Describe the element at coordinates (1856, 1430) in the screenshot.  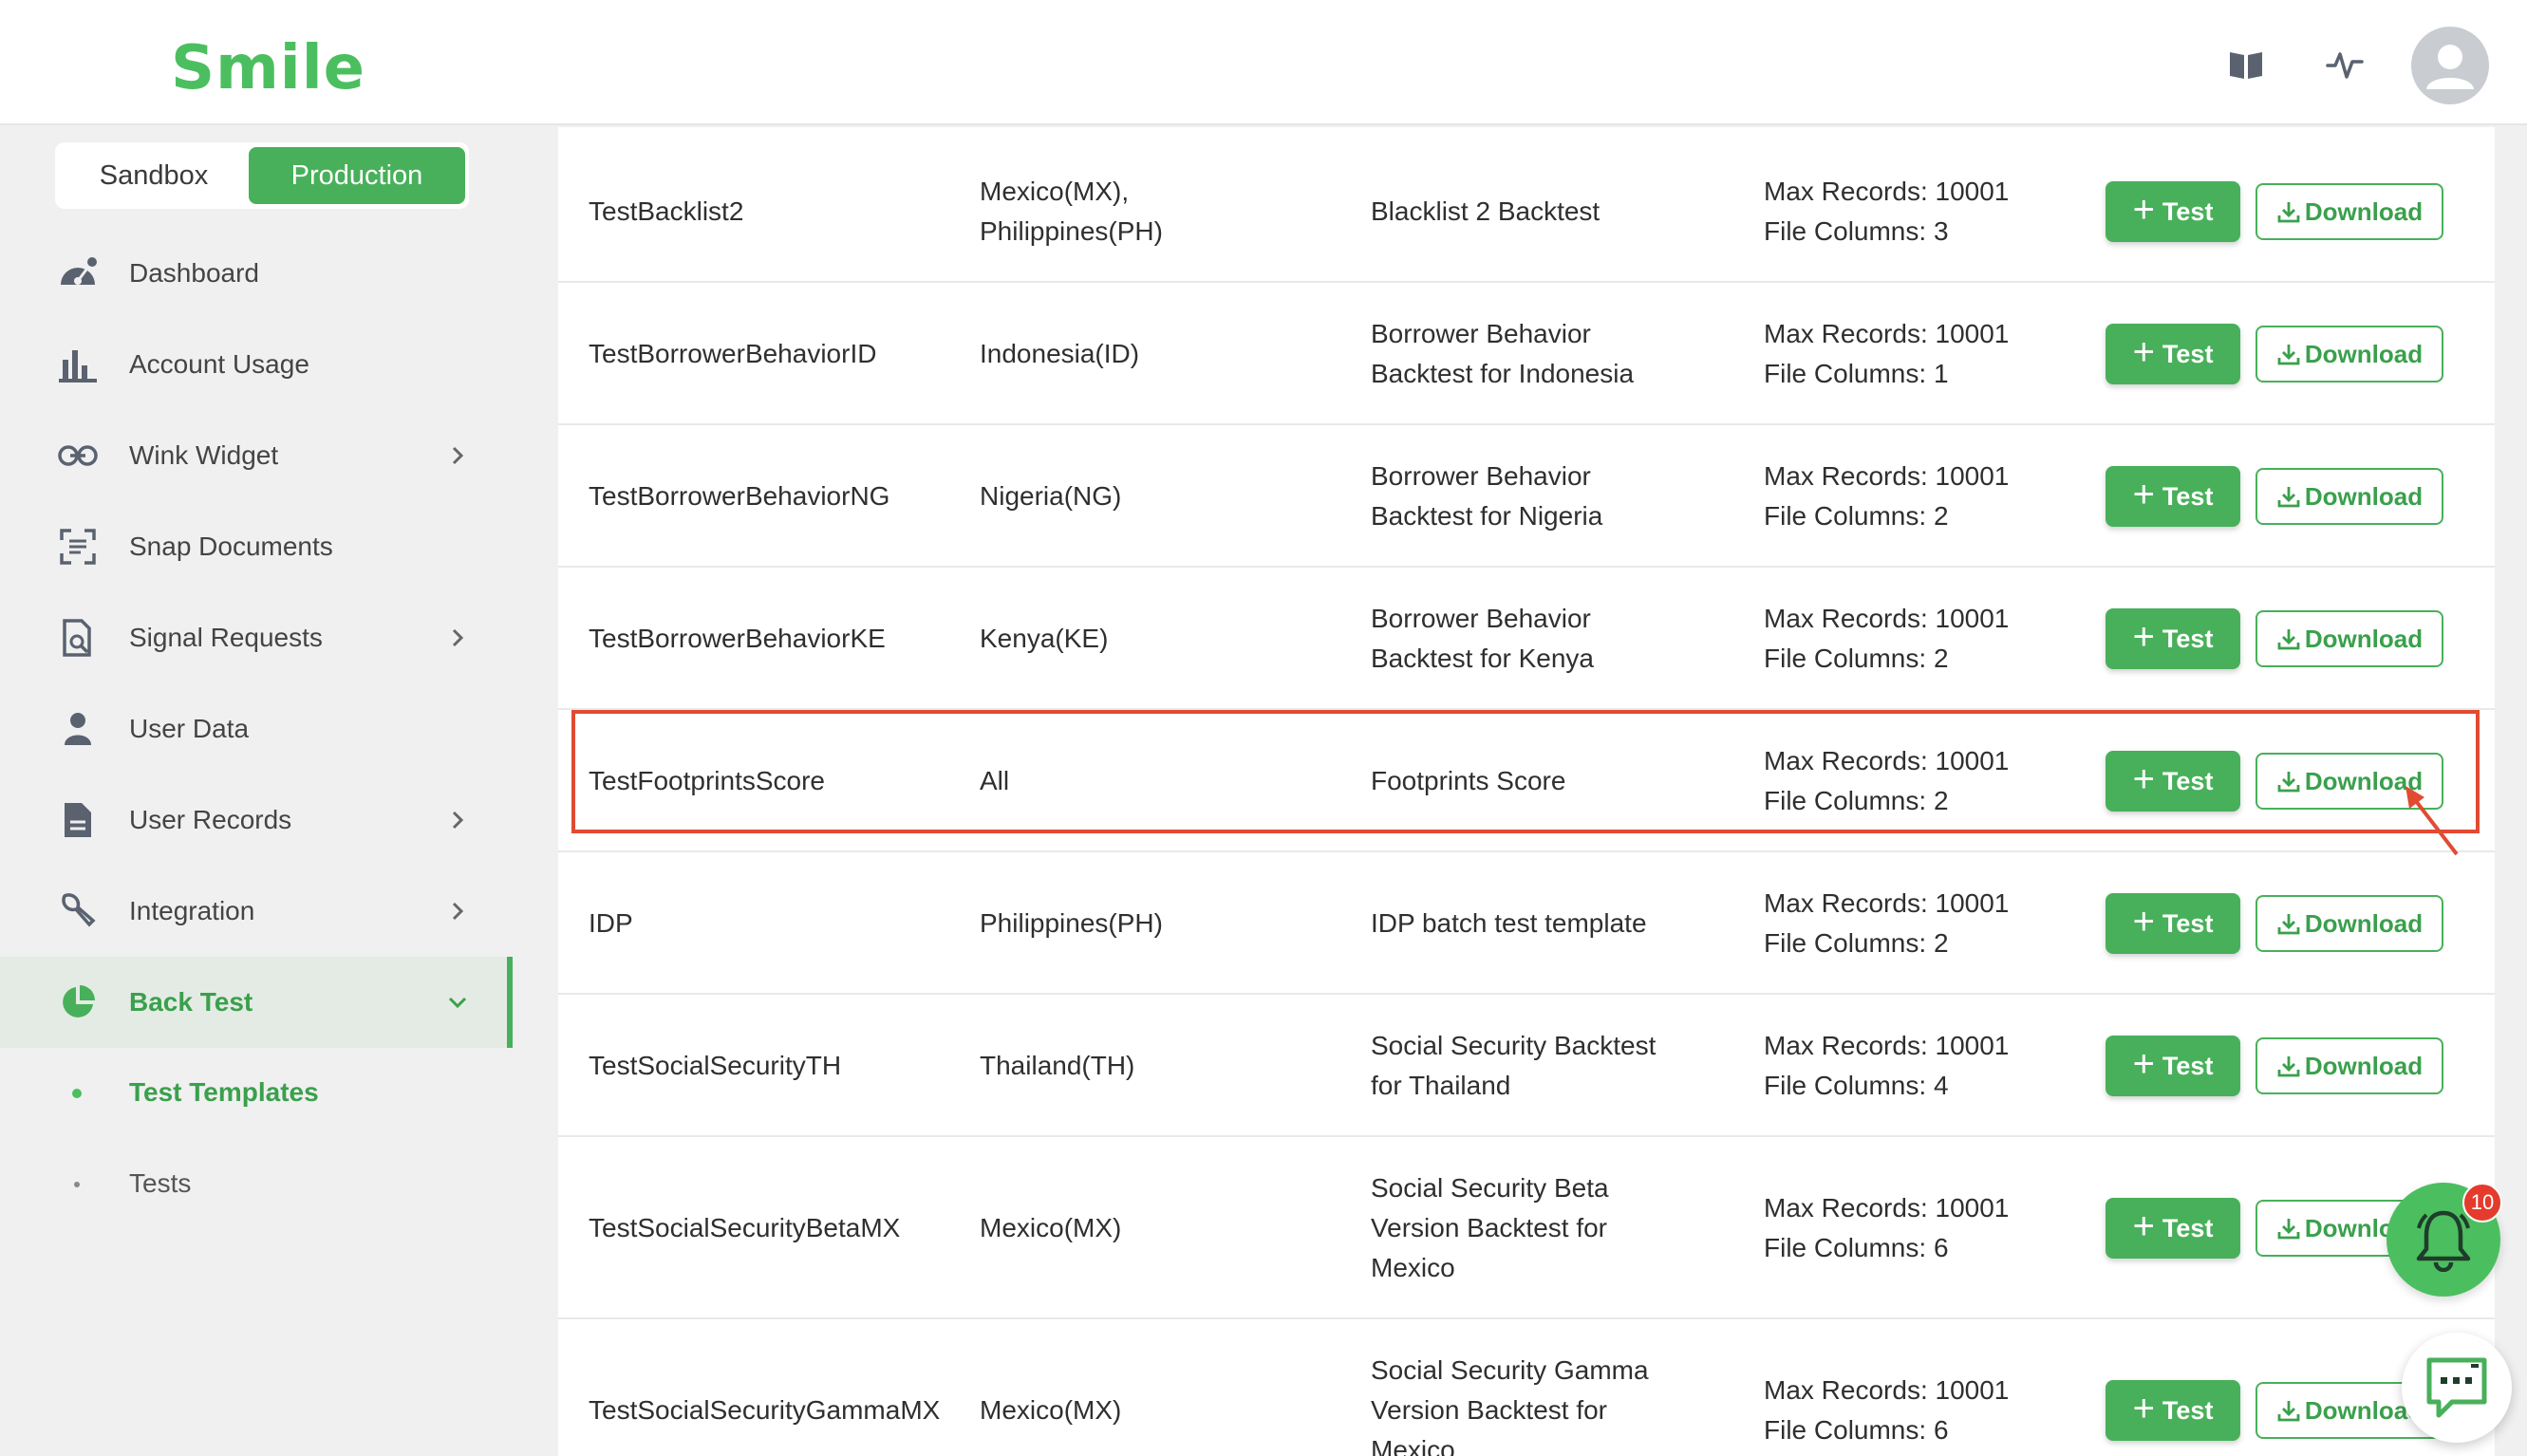
I see `template-info-line: File Columns: 6` at that location.